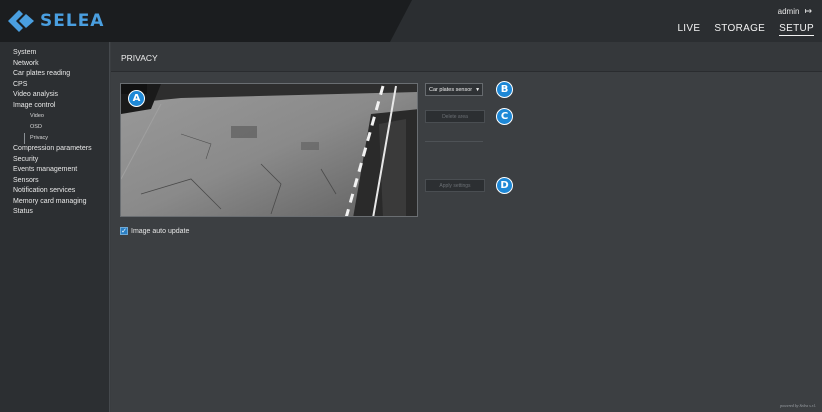 The width and height of the screenshot is (822, 412). Describe the element at coordinates (54, 149) in the screenshot. I see `sidebar-item-compression-parameters: Compression parameters` at that location.